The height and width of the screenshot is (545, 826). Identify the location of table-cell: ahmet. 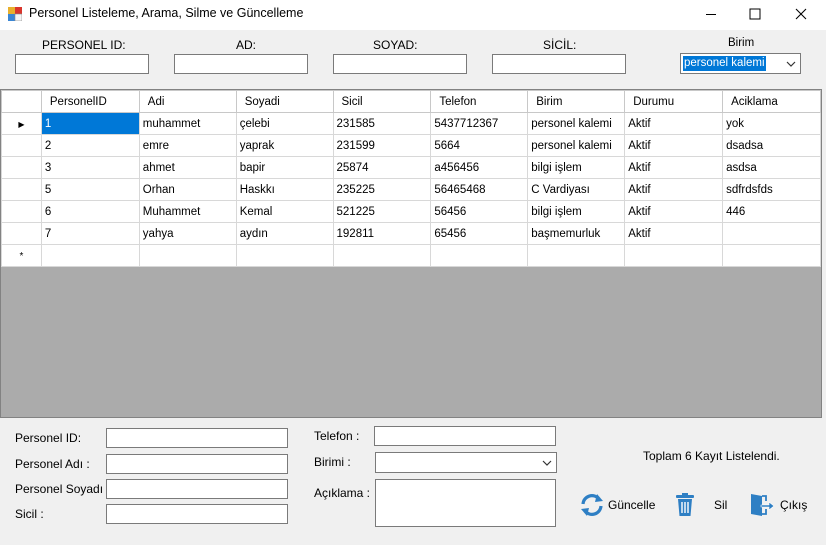
(187, 167).